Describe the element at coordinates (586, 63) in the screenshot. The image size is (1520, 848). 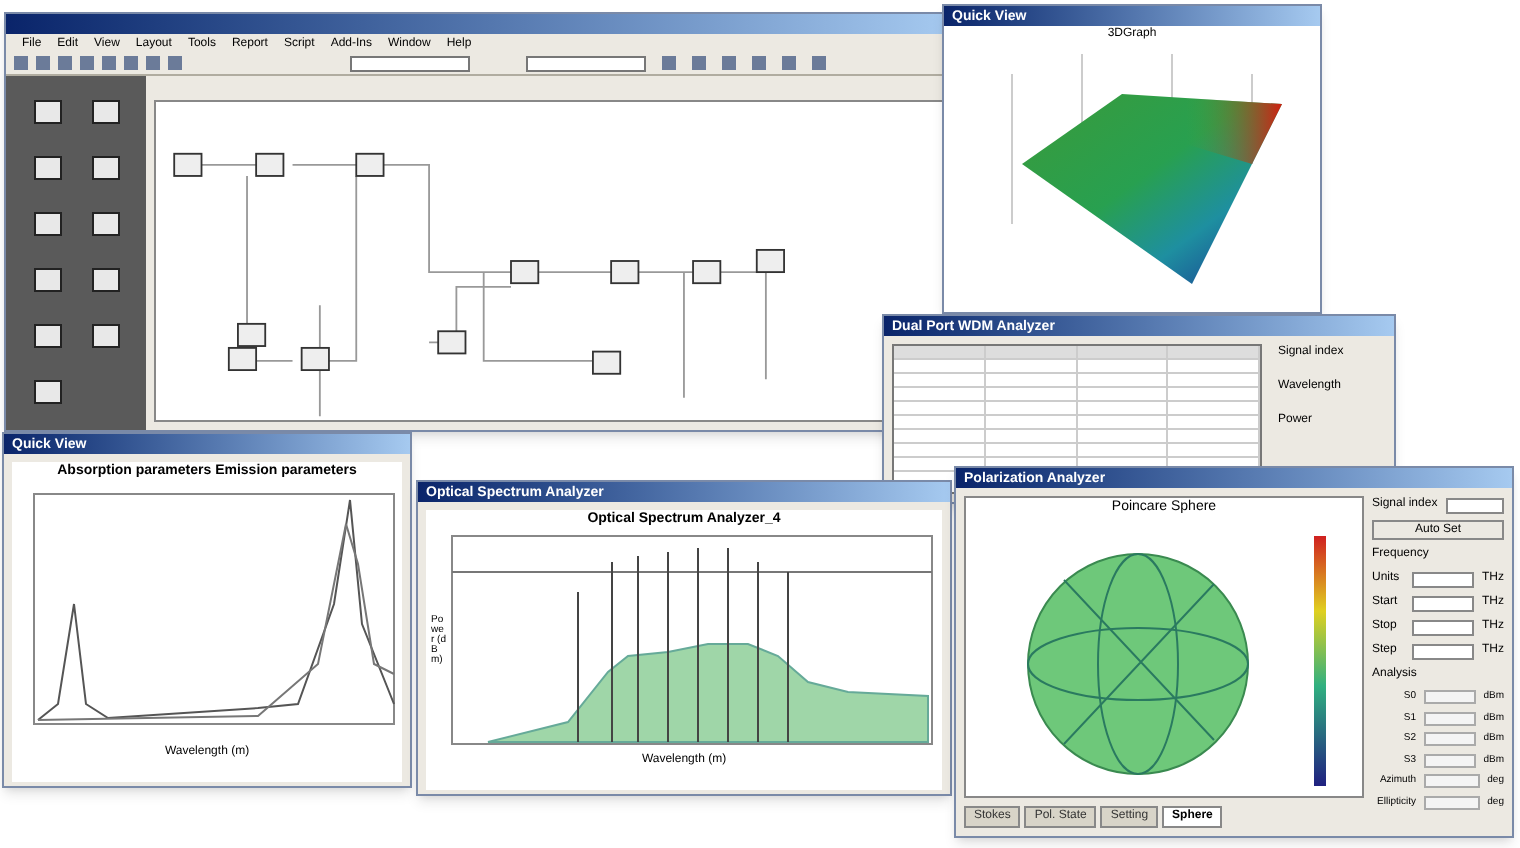
I see `sweep-dropdown` at that location.